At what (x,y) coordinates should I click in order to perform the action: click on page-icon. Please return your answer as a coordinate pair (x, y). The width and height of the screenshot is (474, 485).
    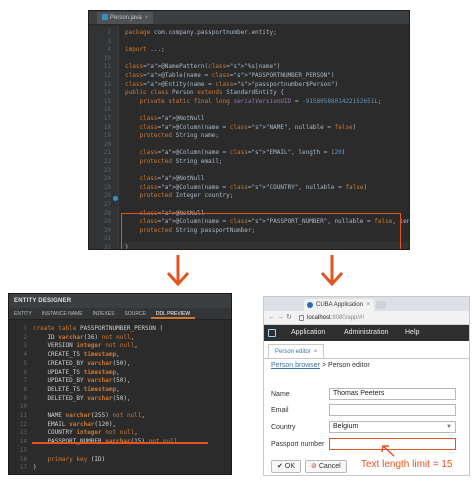
    Looking at the image, I should click on (301, 318).